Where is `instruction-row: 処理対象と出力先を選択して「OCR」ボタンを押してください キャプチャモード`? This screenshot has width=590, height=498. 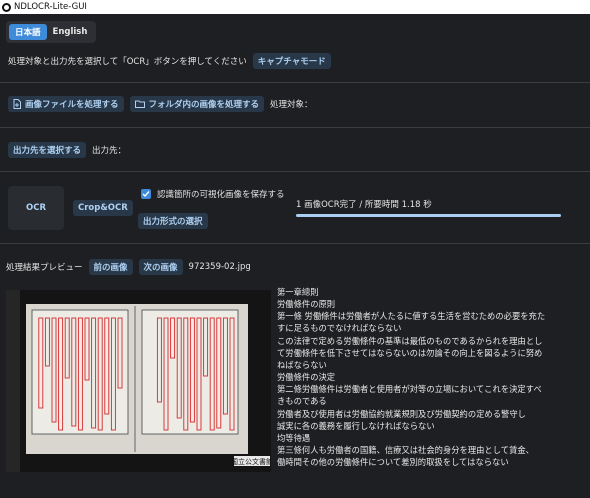
instruction-row: 処理対象と出力先を選択して「OCR」ボタンを押してください キャプチャモード is located at coordinates (169, 61).